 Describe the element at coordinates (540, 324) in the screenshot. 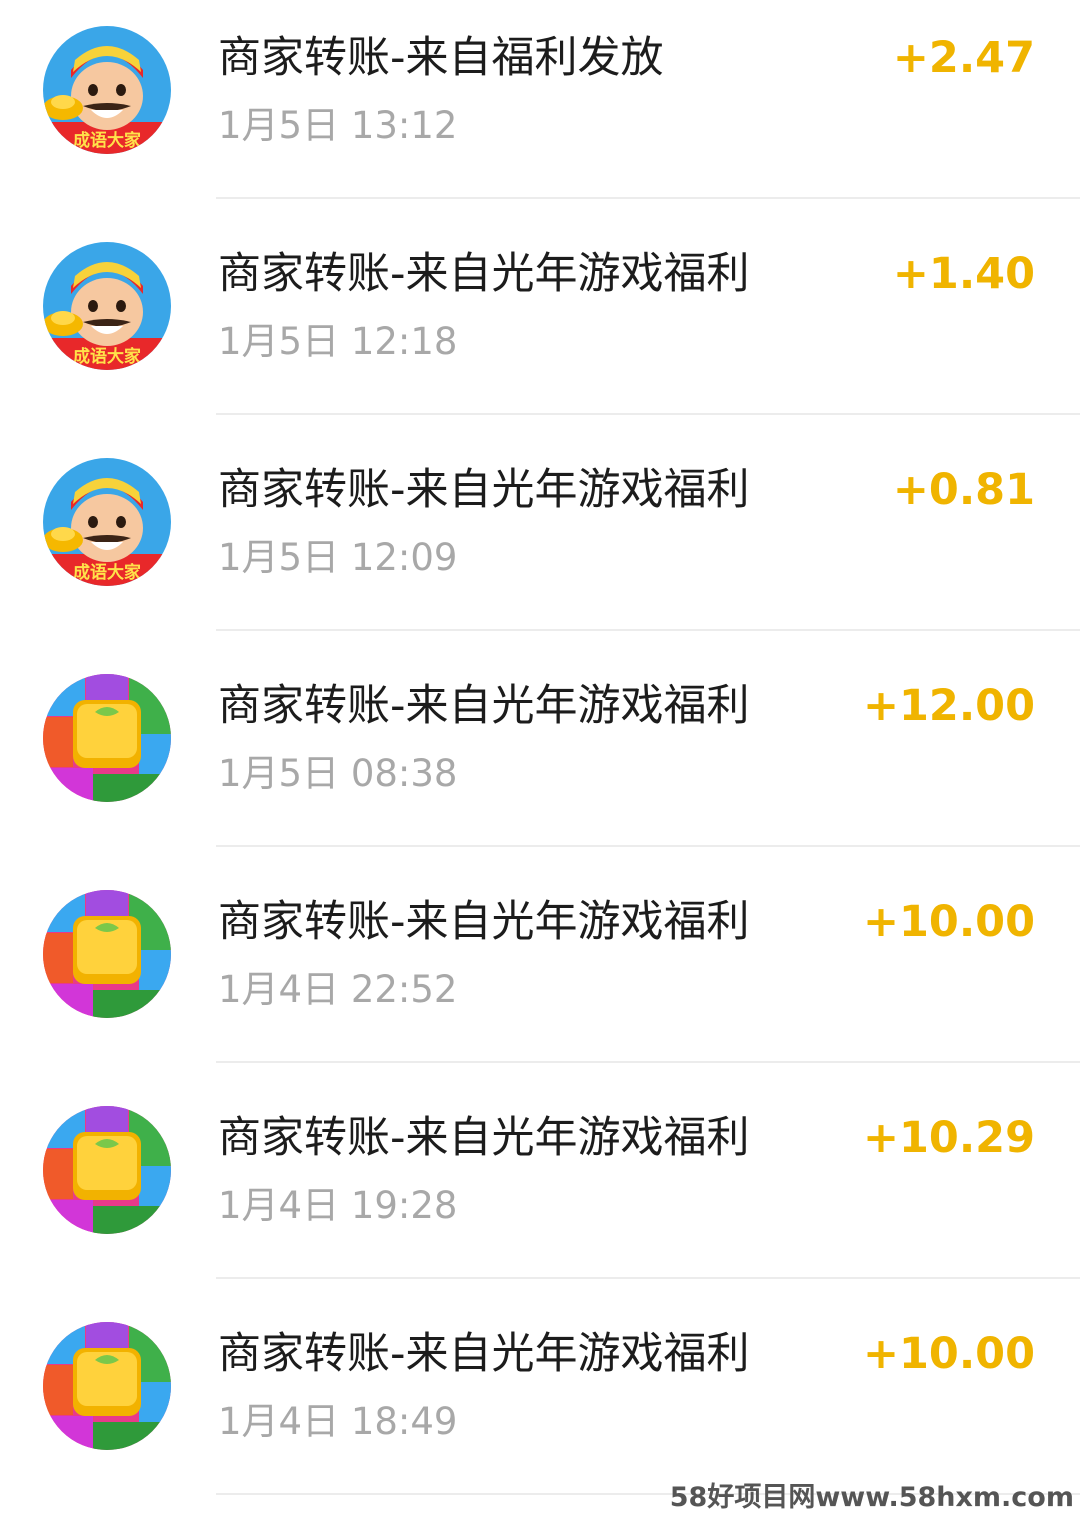

I see `transaction-row: 成语大家 商家转账-来自光年游戏福利 1月5日 12:18 +1.40` at that location.